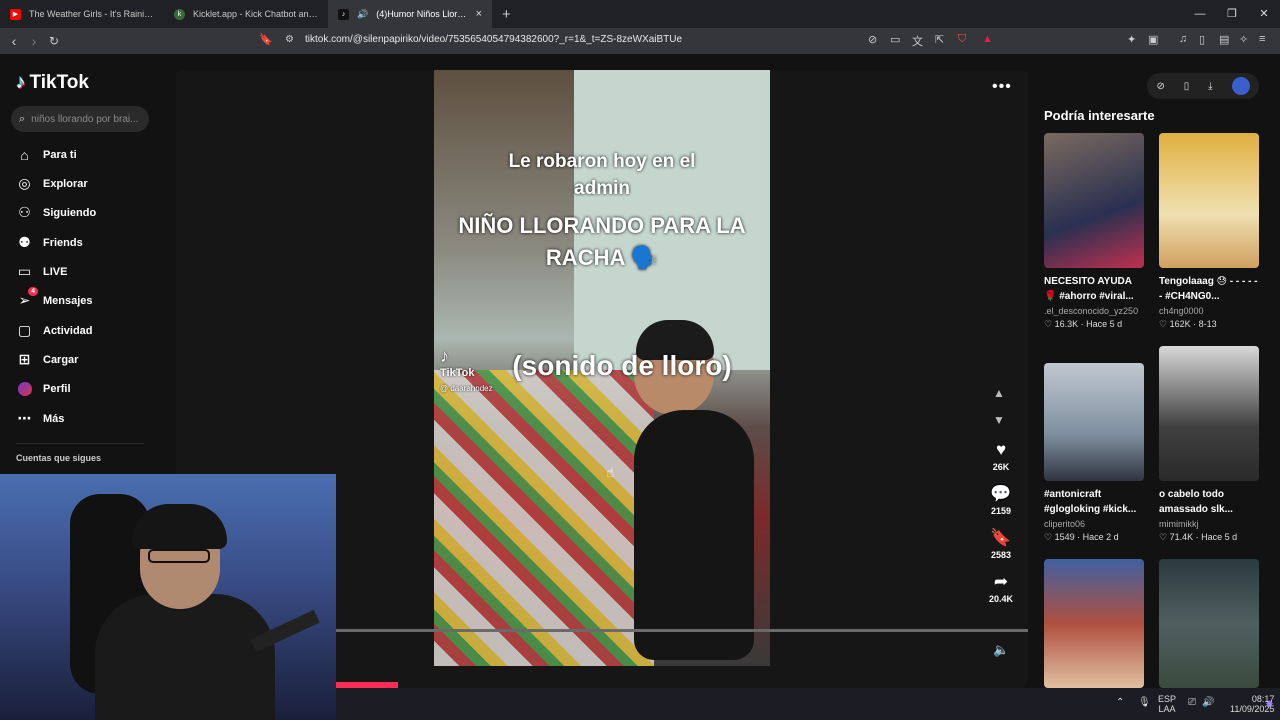 This screenshot has width=1280, height=720. I want to click on share-icon: ⇱, so click(939, 39).